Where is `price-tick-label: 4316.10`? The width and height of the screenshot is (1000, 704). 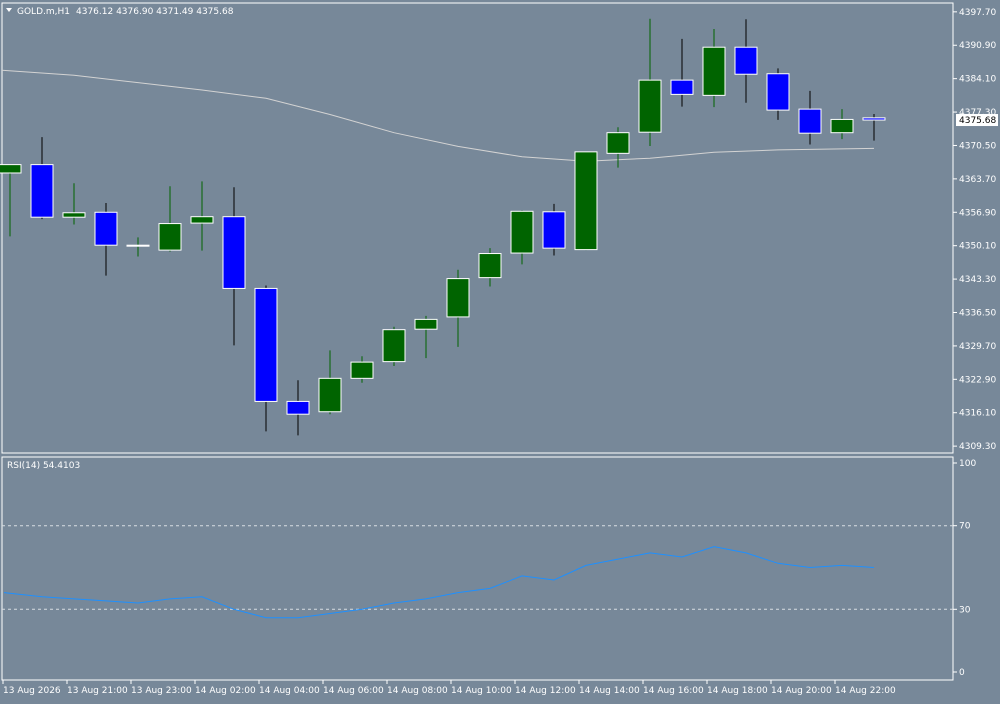 price-tick-label: 4316.10 is located at coordinates (977, 414).